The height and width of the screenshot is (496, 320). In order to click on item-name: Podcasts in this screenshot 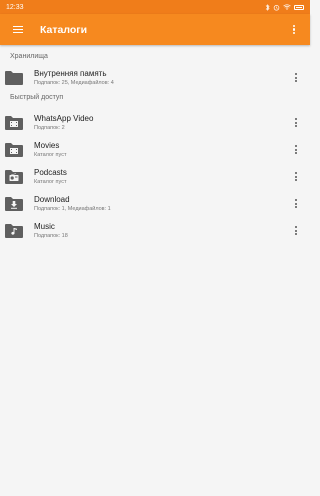, I will do `click(50, 172)`.